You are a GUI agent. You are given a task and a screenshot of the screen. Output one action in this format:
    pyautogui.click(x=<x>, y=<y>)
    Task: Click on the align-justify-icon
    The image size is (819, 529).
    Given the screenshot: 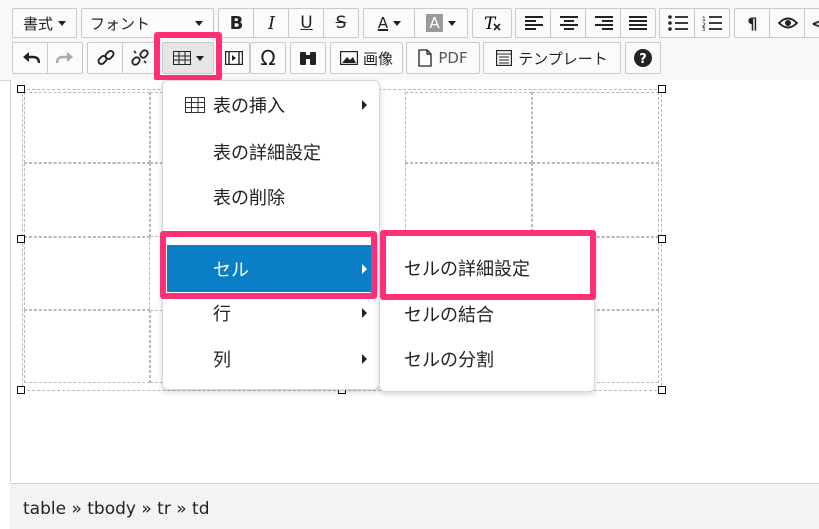 What is the action you would take?
    pyautogui.click(x=638, y=23)
    